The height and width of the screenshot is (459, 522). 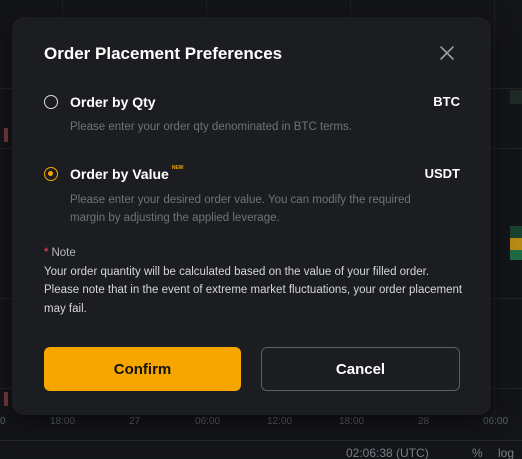 I want to click on note-heading: * Note, so click(x=254, y=253).